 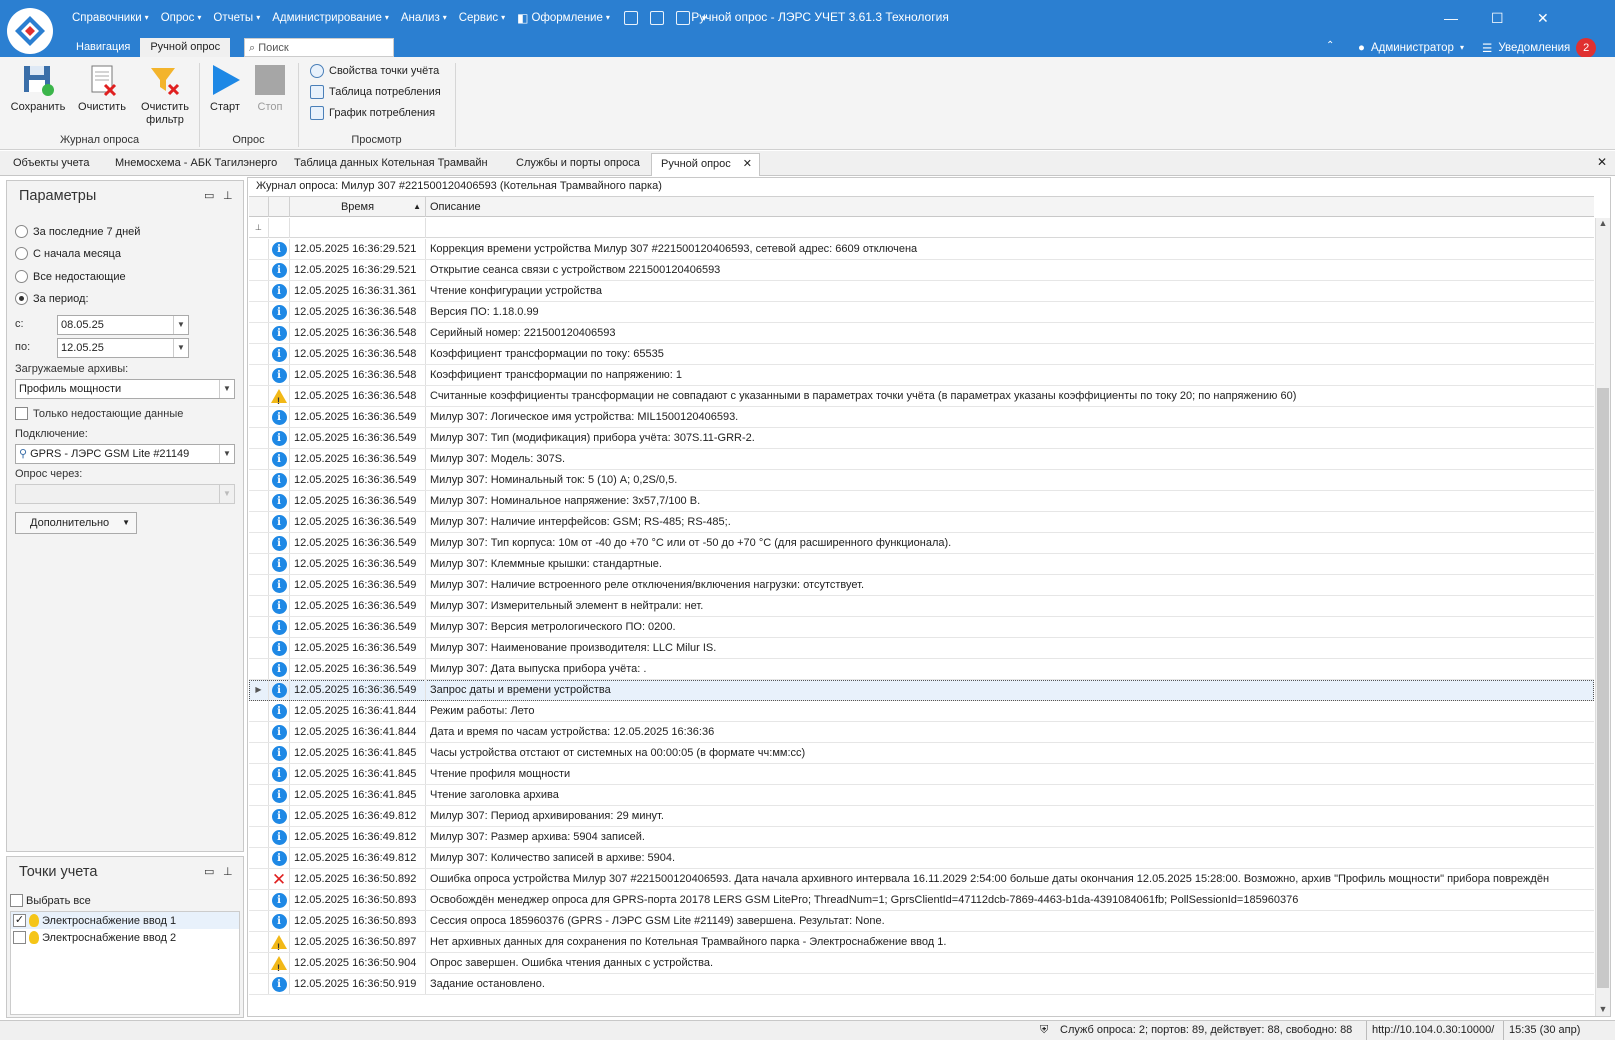 I want to click on archives-select: Профиль мощности ▼, so click(x=125, y=389).